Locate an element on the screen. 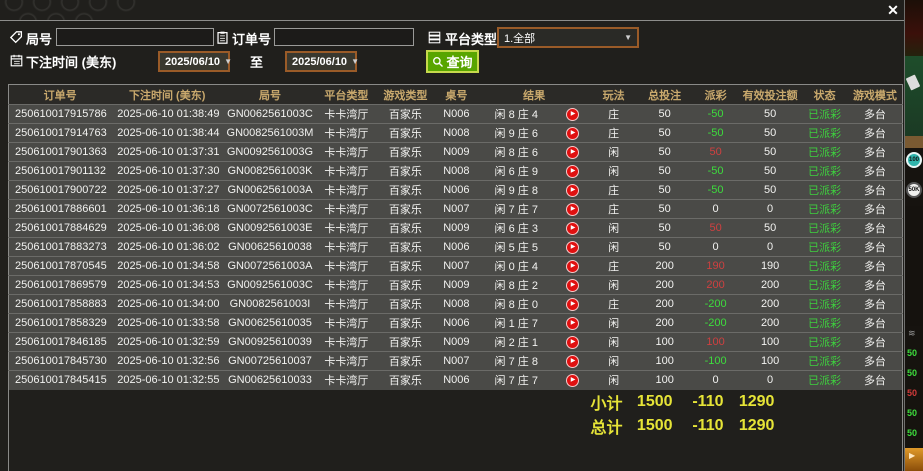  cell-table-no: N007 is located at coordinates (456, 361).